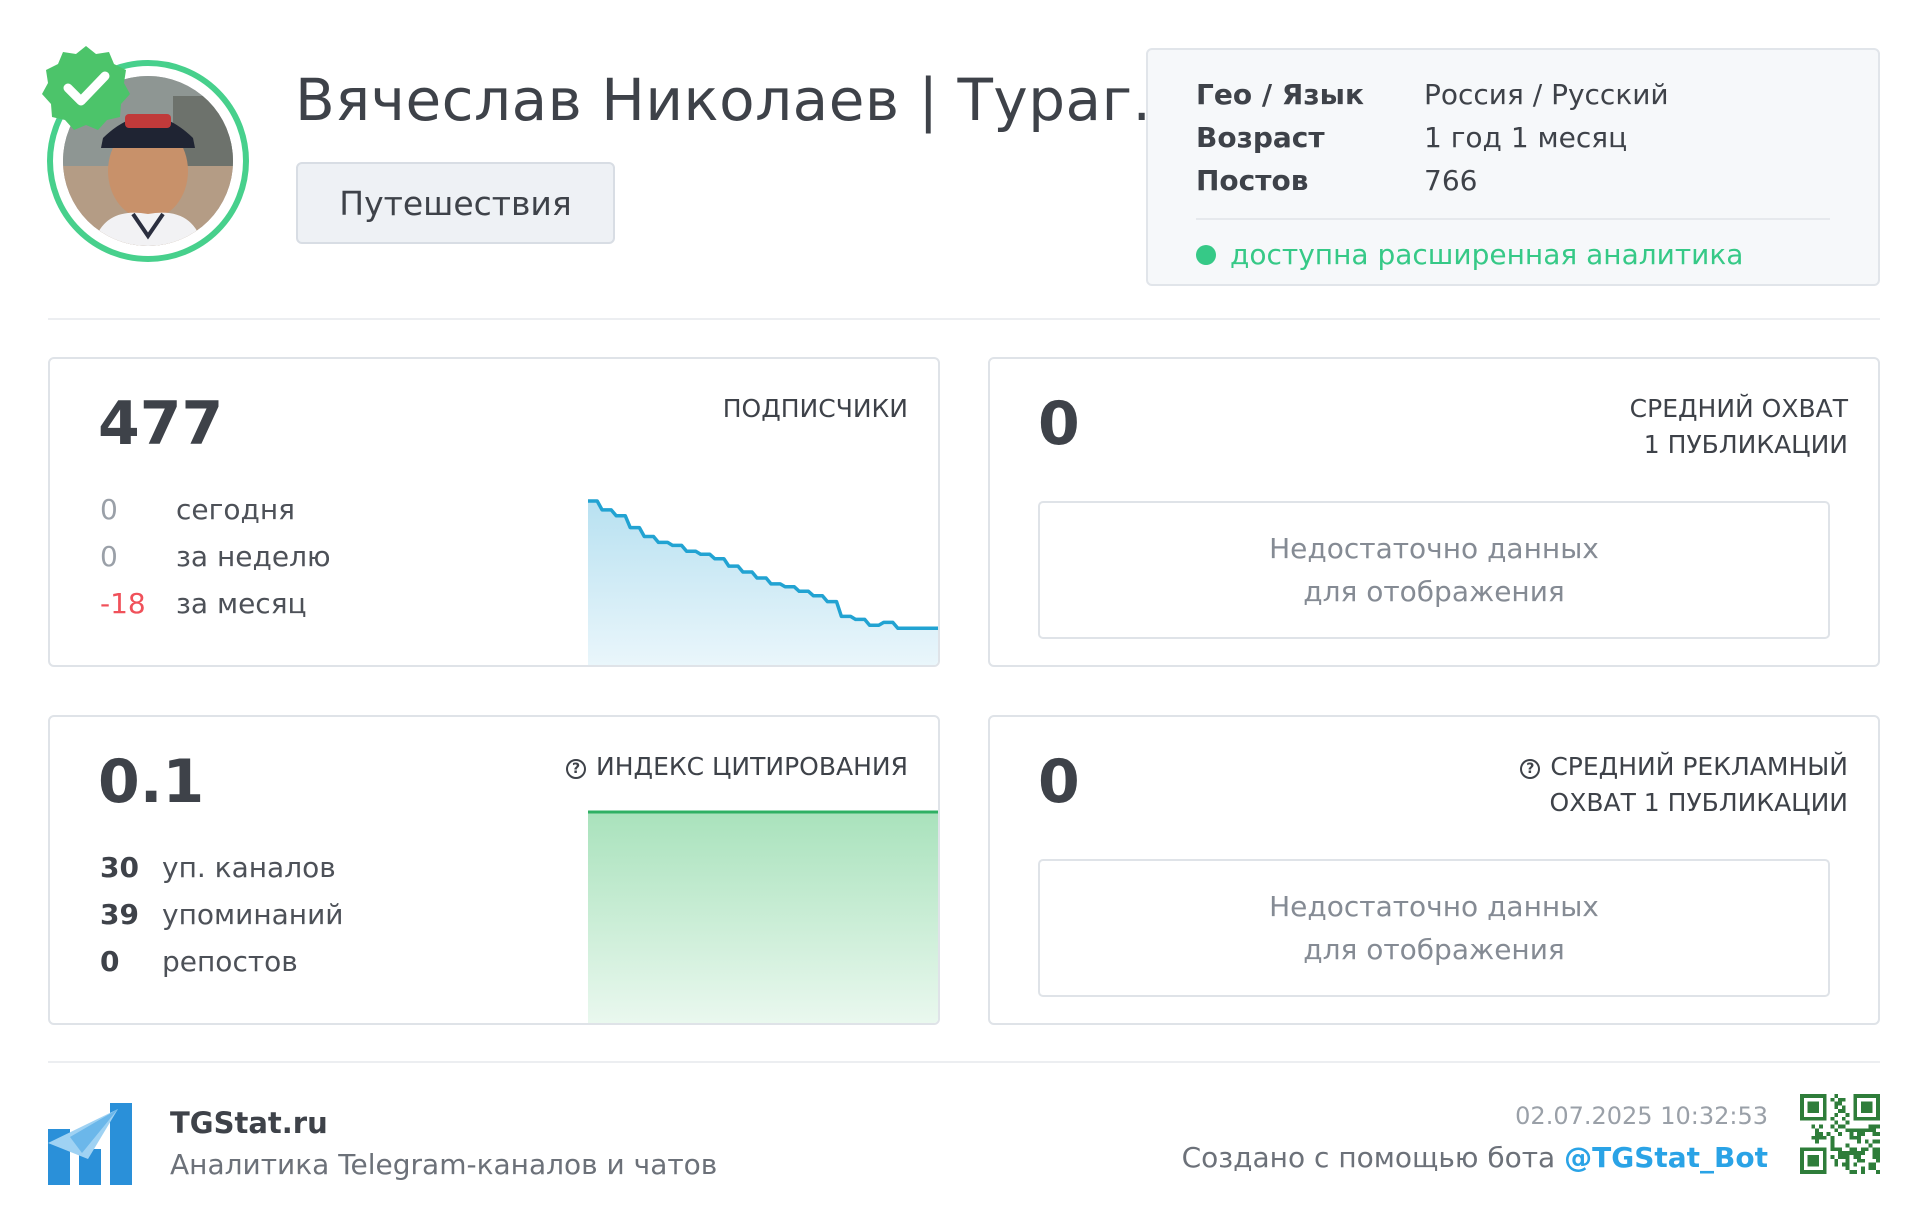 This screenshot has width=1928, height=1210. What do you see at coordinates (1546, 94) in the screenshot?
I see `geo-value: Россия / Русский` at bounding box center [1546, 94].